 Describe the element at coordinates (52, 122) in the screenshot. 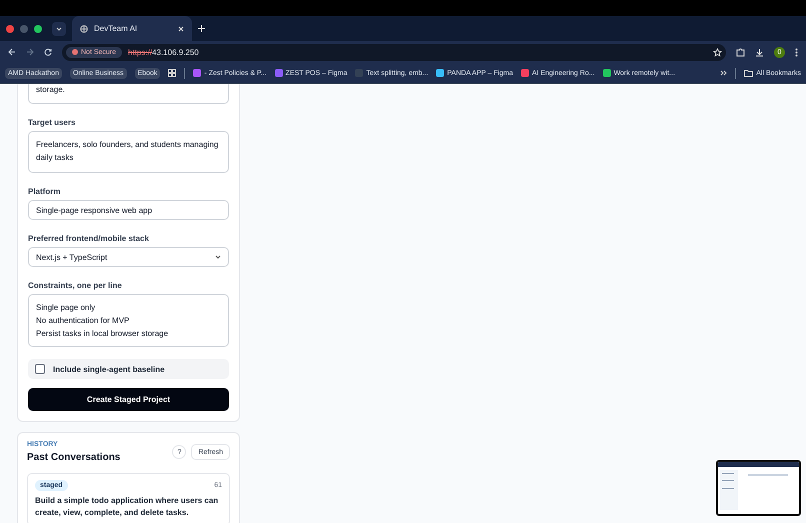

I see `field-label: Target users` at that location.